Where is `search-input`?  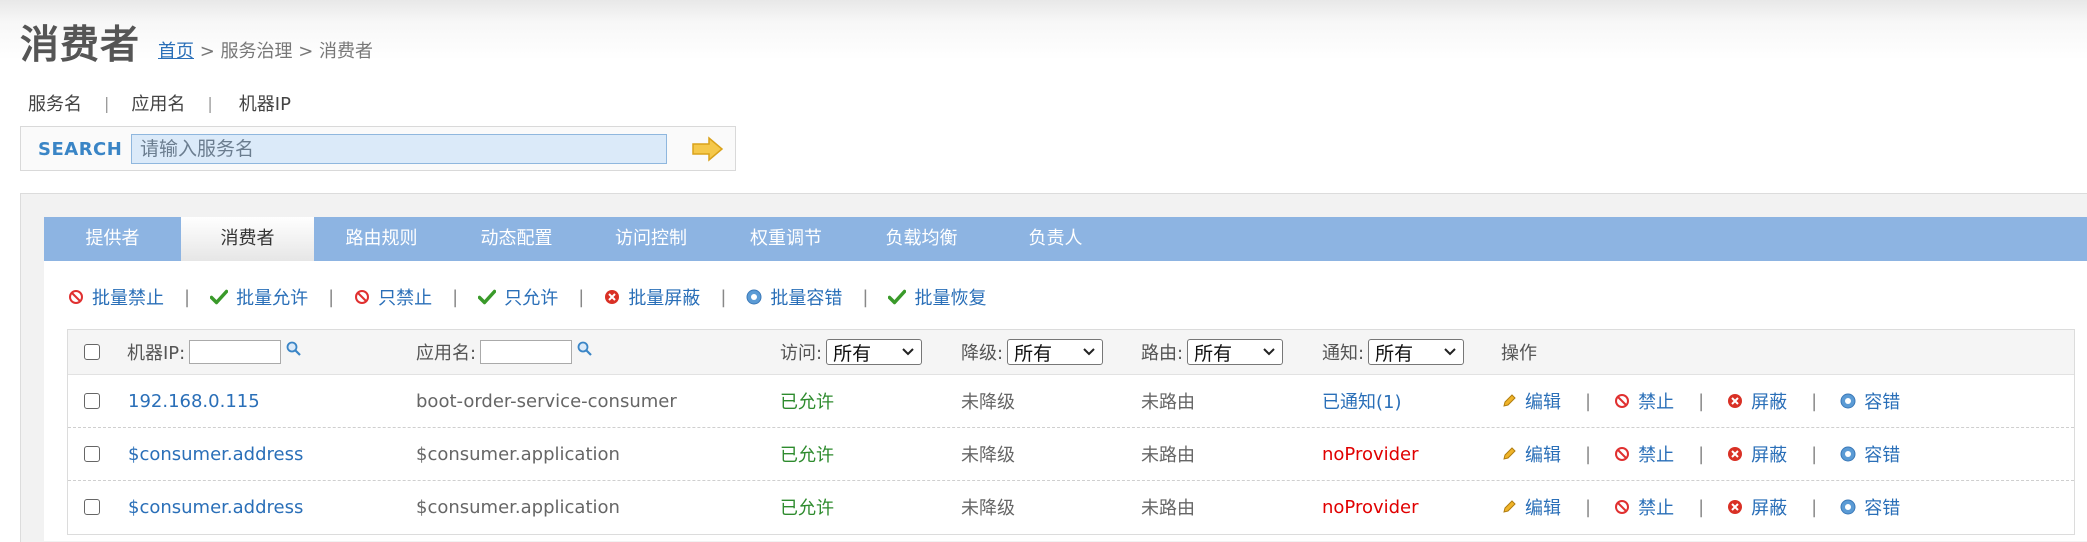
search-input is located at coordinates (399, 149).